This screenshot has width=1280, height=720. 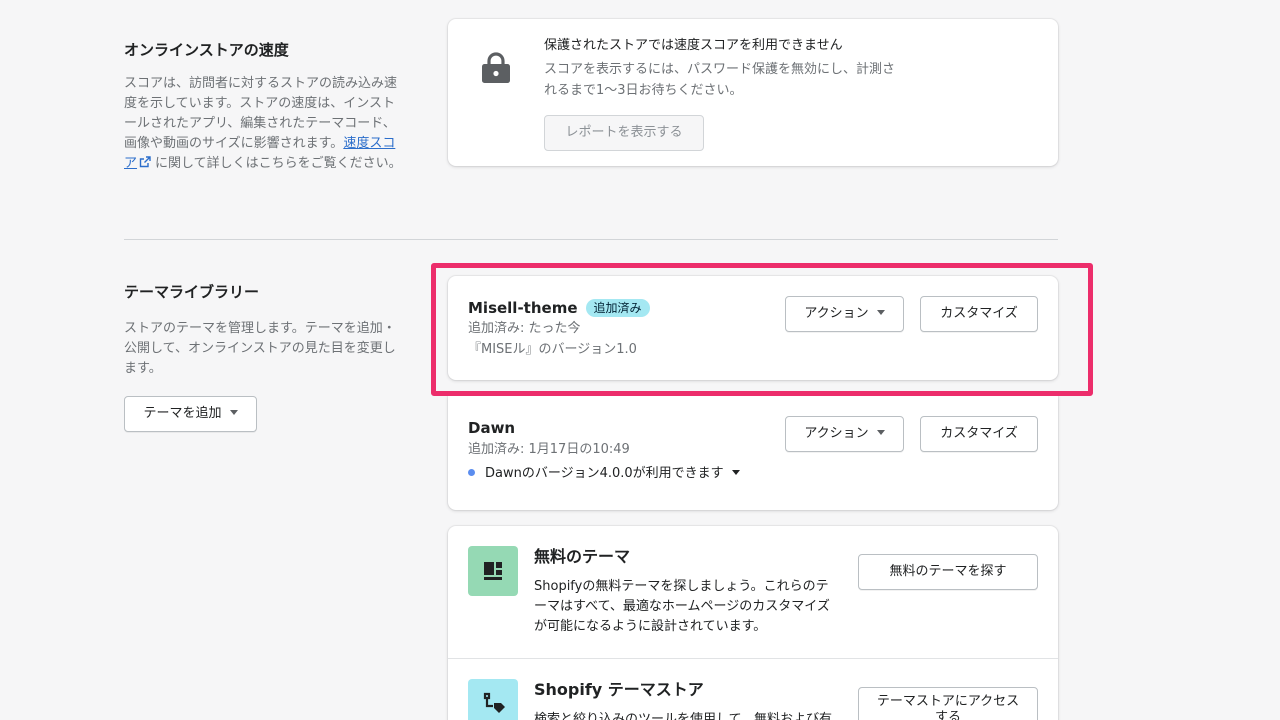 What do you see at coordinates (492, 428) in the screenshot?
I see `theme-name-dawn: Dawn` at bounding box center [492, 428].